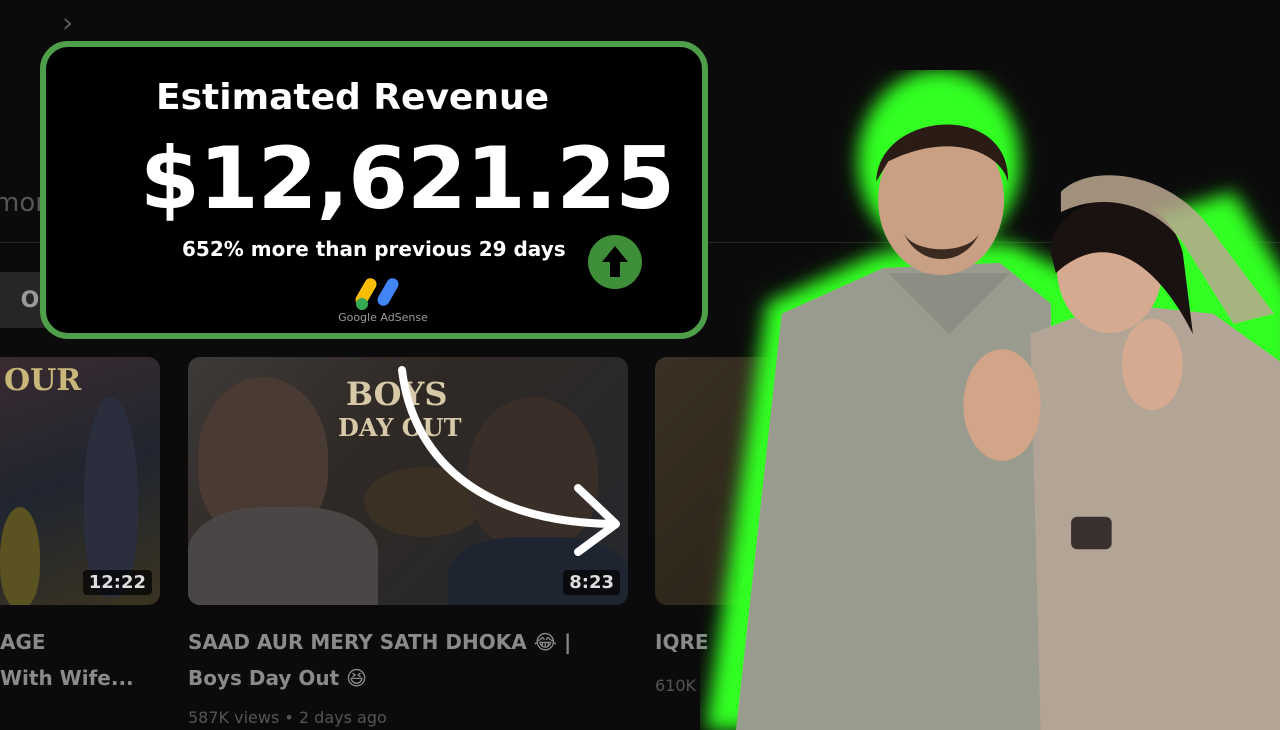 The image size is (1280, 730). What do you see at coordinates (407, 179) in the screenshot?
I see `revenue-amount: $12,621.25` at bounding box center [407, 179].